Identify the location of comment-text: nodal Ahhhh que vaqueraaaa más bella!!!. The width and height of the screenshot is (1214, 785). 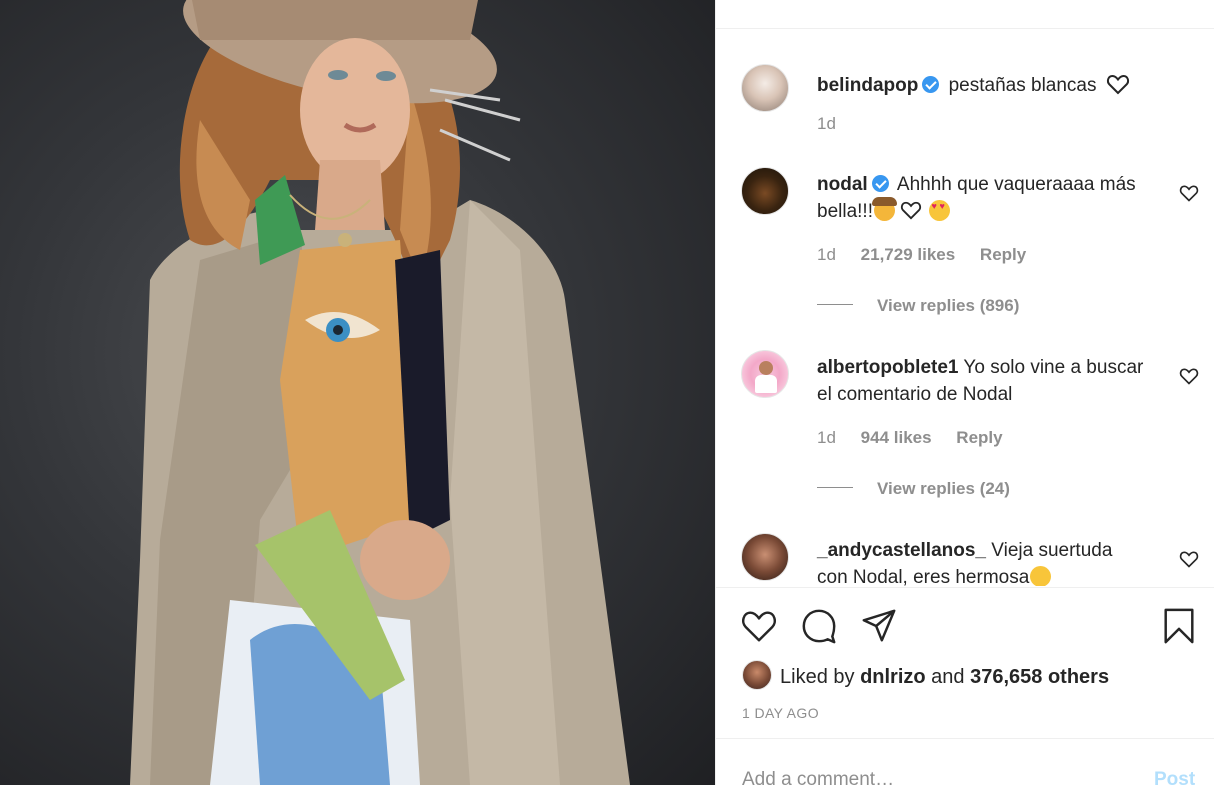
(982, 198).